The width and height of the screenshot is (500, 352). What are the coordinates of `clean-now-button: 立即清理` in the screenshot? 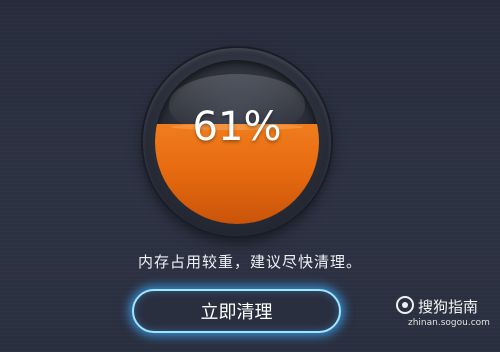 It's located at (236, 311).